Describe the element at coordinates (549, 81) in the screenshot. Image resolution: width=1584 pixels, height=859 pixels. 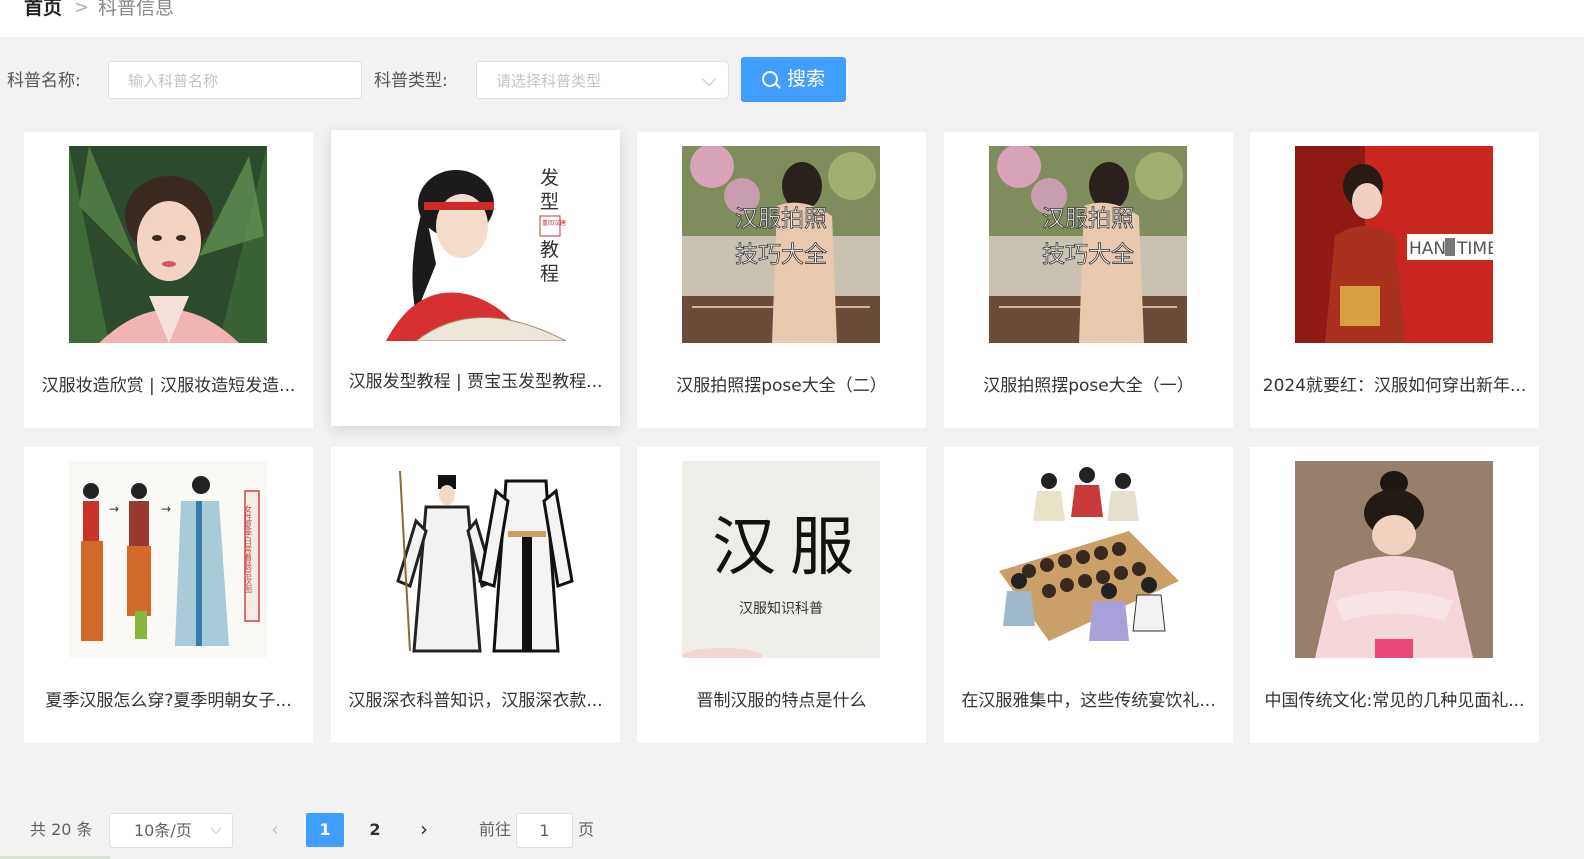
I see `type-select-placeholder: 请选择科普类型` at that location.